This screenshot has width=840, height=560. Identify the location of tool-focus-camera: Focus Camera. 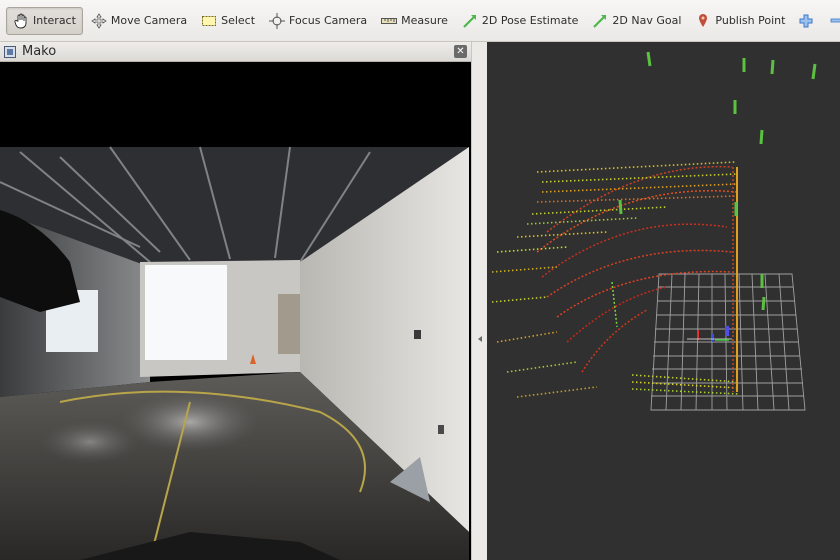
(318, 21).